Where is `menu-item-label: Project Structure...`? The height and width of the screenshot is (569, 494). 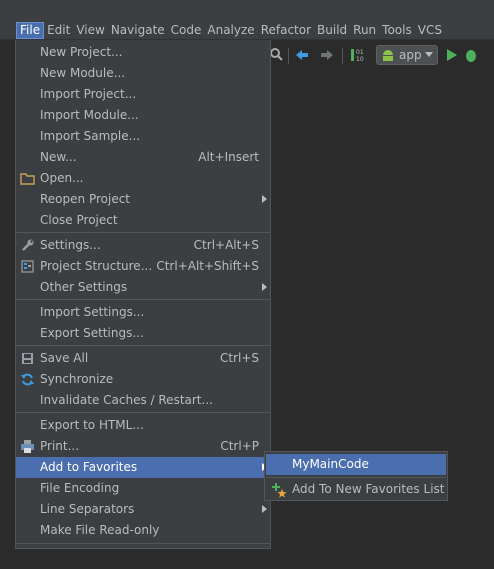
menu-item-label: Project Structure... is located at coordinates (96, 266).